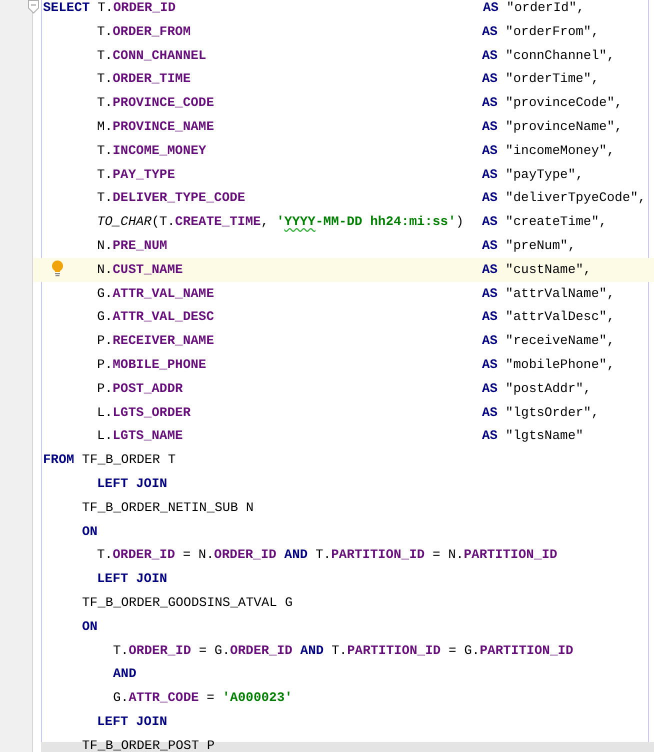 The width and height of the screenshot is (654, 752). I want to click on code-line: SELECT T.ORDER_ID AS "orderId",, so click(313, 8).